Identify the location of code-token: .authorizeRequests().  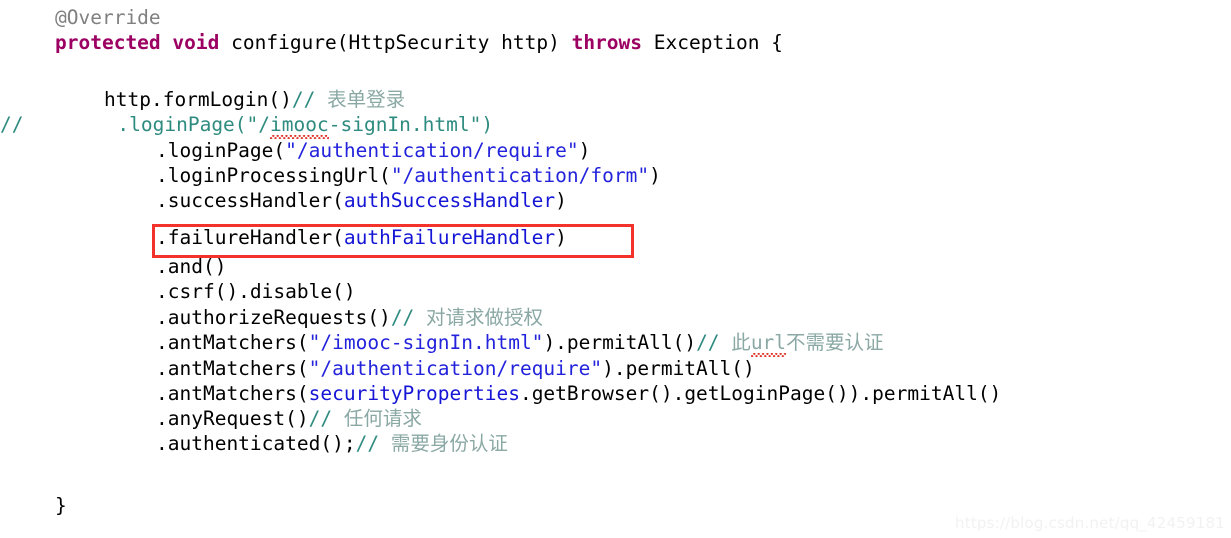
(273, 317).